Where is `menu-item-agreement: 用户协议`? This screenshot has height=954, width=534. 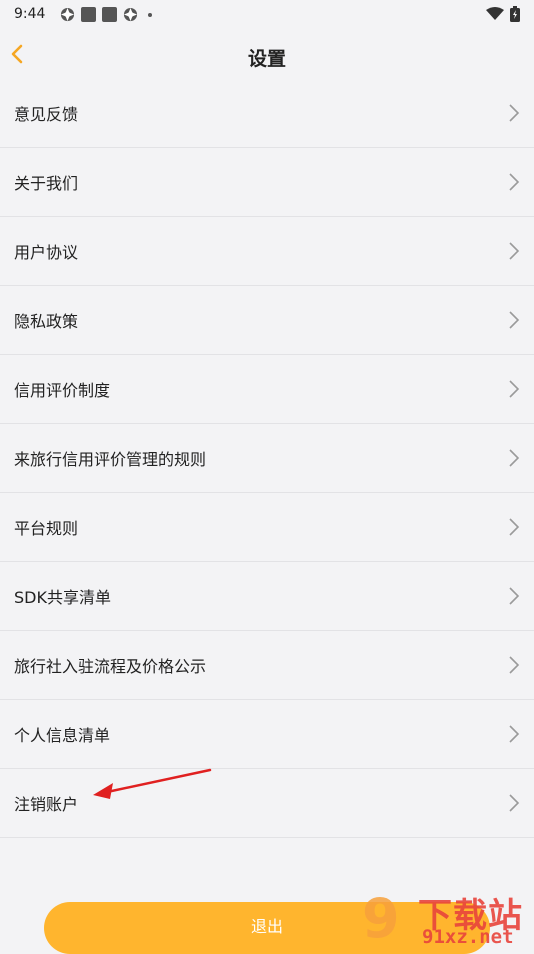
menu-item-agreement: 用户协议 is located at coordinates (267, 251).